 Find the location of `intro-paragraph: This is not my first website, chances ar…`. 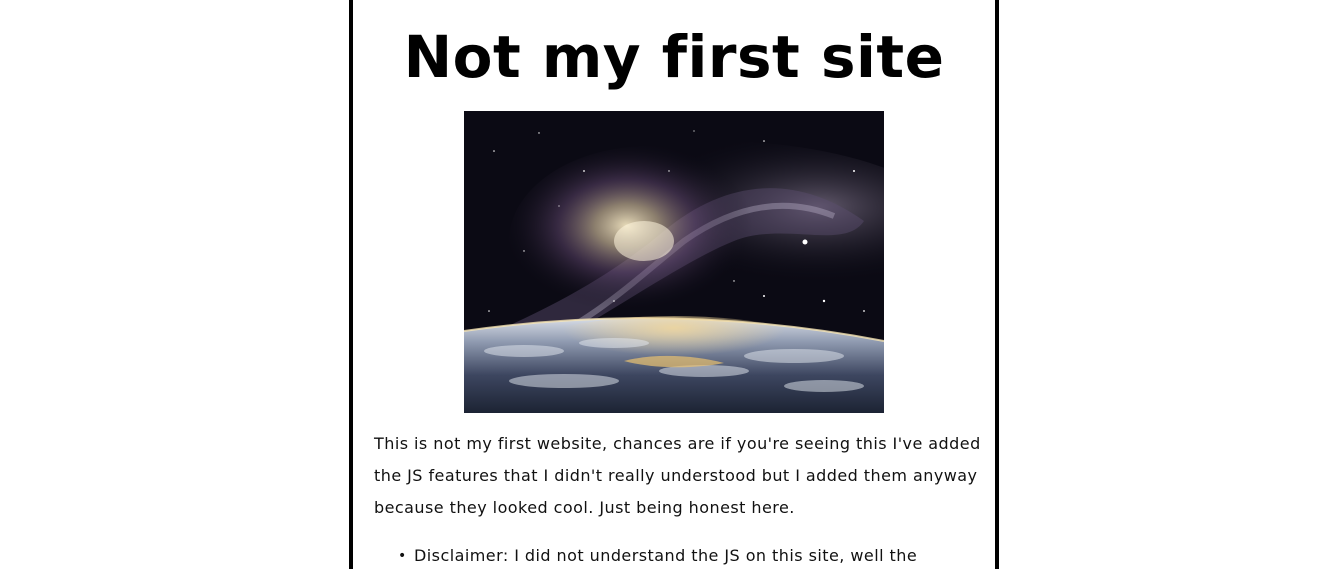

intro-paragraph: This is not my first website, chances ar… is located at coordinates (677, 475).